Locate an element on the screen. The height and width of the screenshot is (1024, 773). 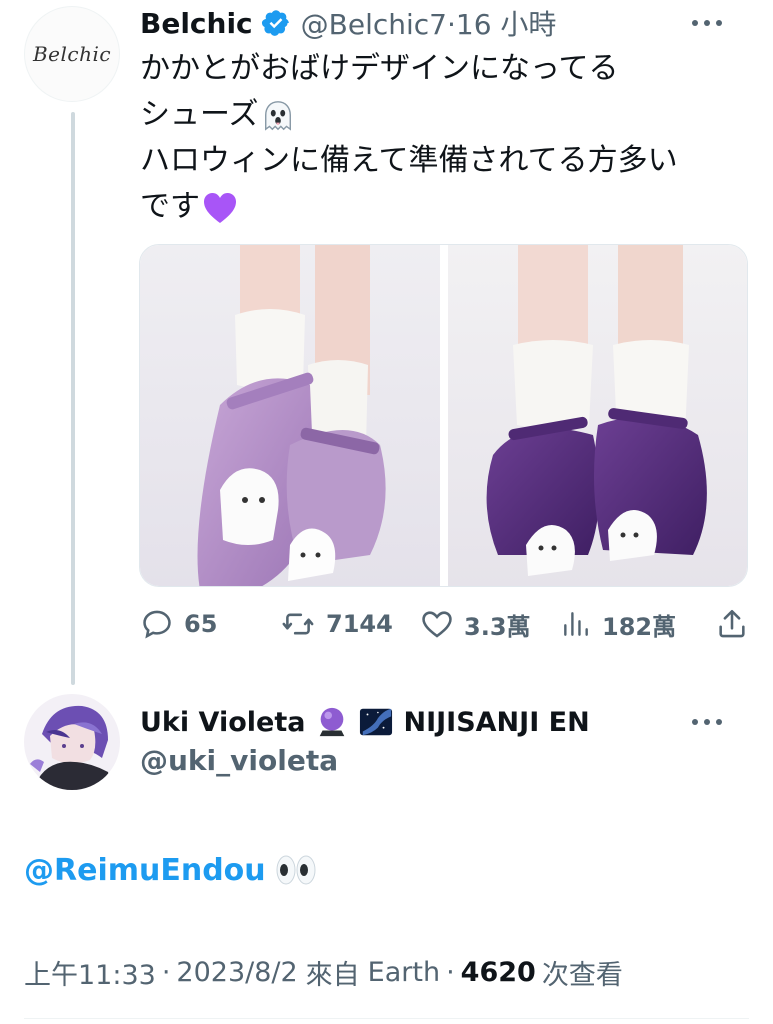
shoe-photo-purple is located at coordinates (597, 415).